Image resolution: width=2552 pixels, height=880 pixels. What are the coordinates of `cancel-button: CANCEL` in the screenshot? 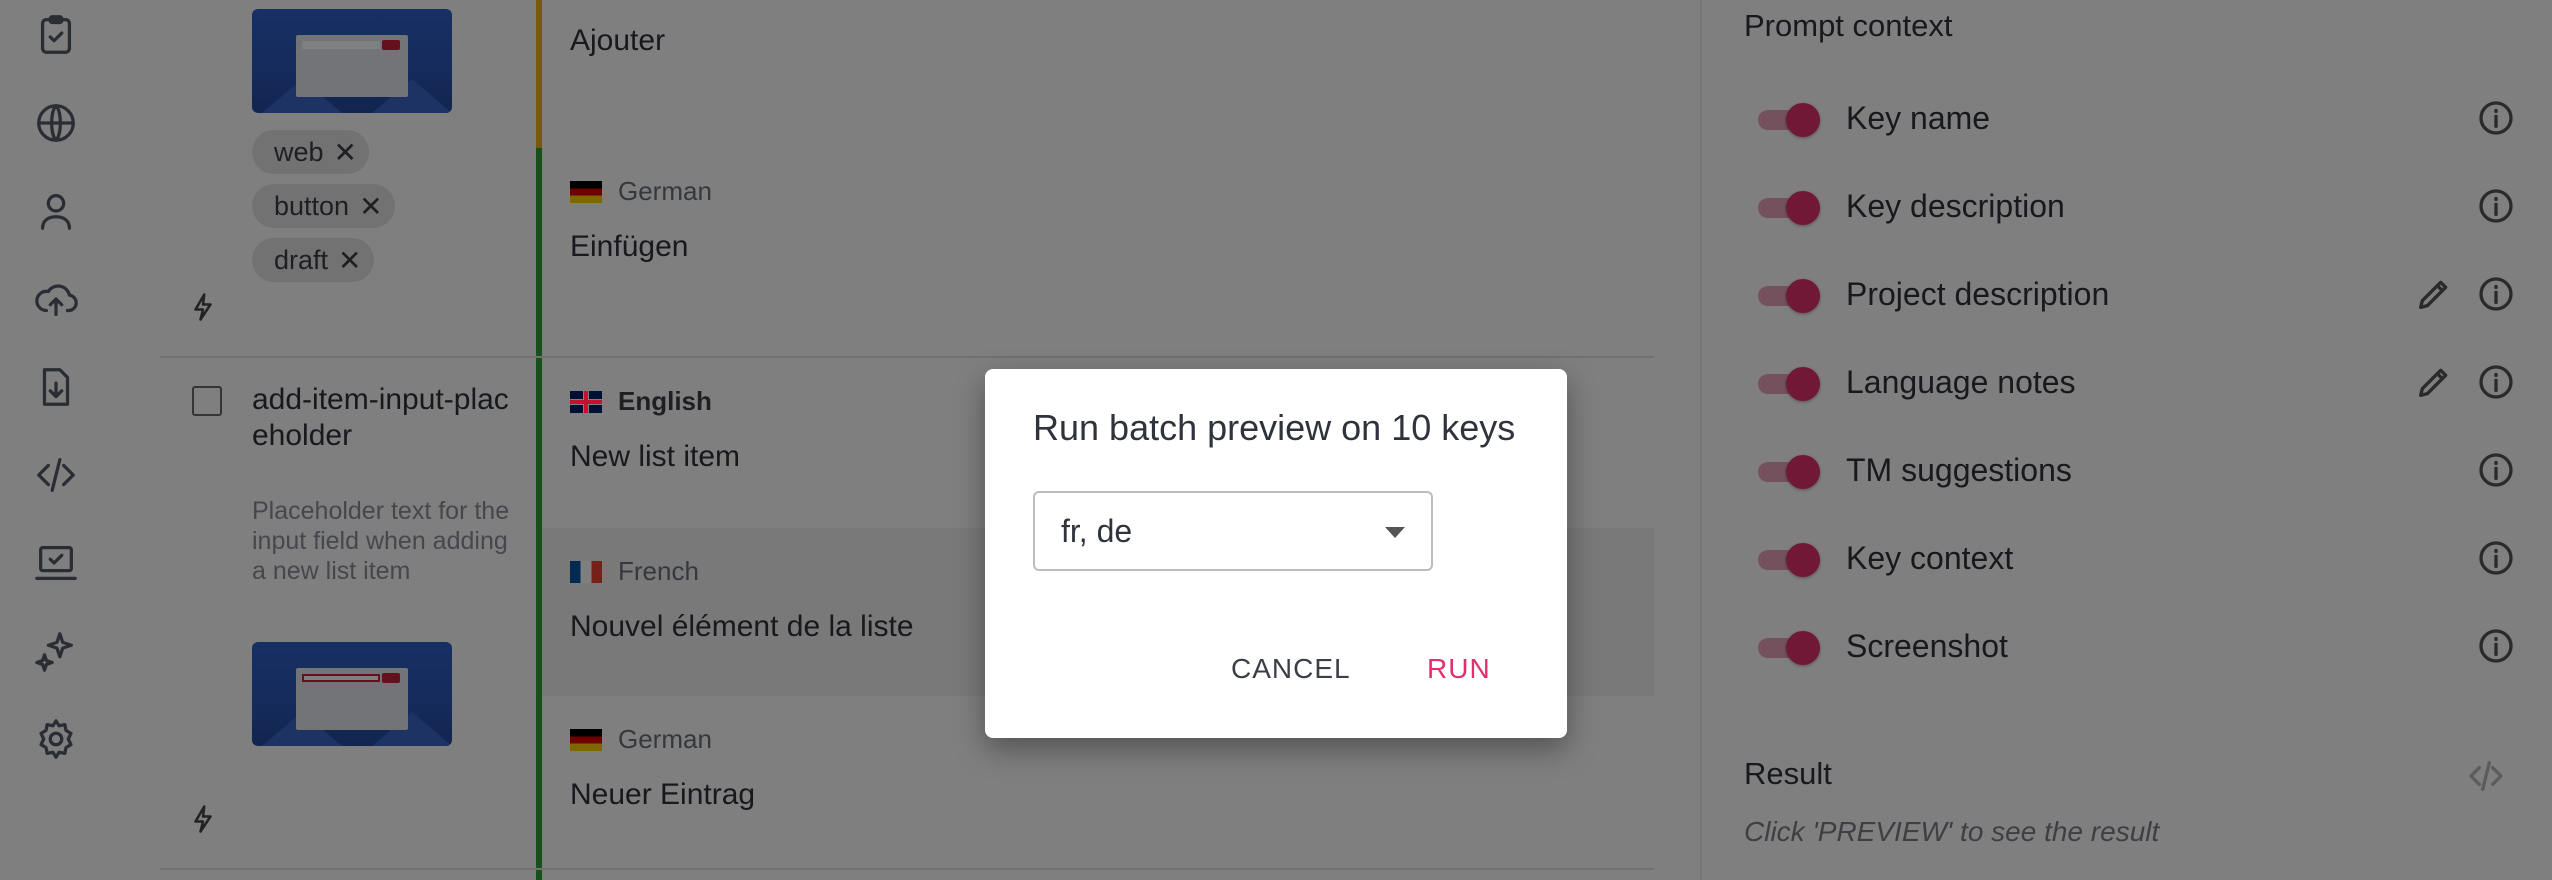 It's located at (1291, 669).